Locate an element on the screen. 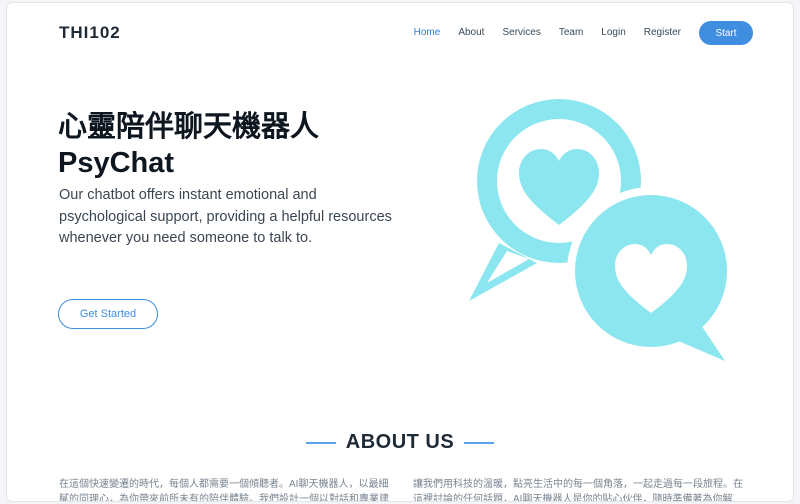  about-title: ABOUT US is located at coordinates (400, 442).